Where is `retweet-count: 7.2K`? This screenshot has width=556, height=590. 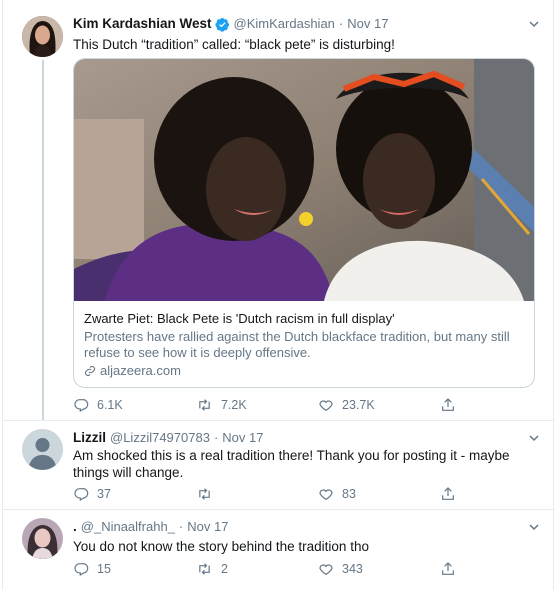 retweet-count: 7.2K is located at coordinates (234, 405).